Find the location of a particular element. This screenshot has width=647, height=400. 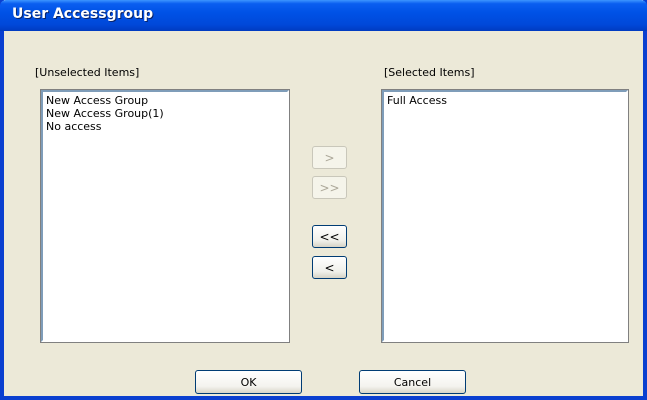

move-left-button: < is located at coordinates (329, 267).